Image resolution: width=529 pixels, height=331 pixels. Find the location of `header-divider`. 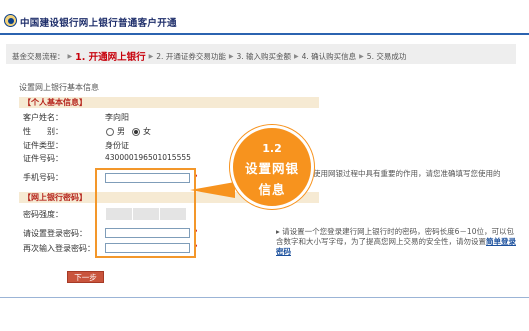

header-divider is located at coordinates (264, 34).